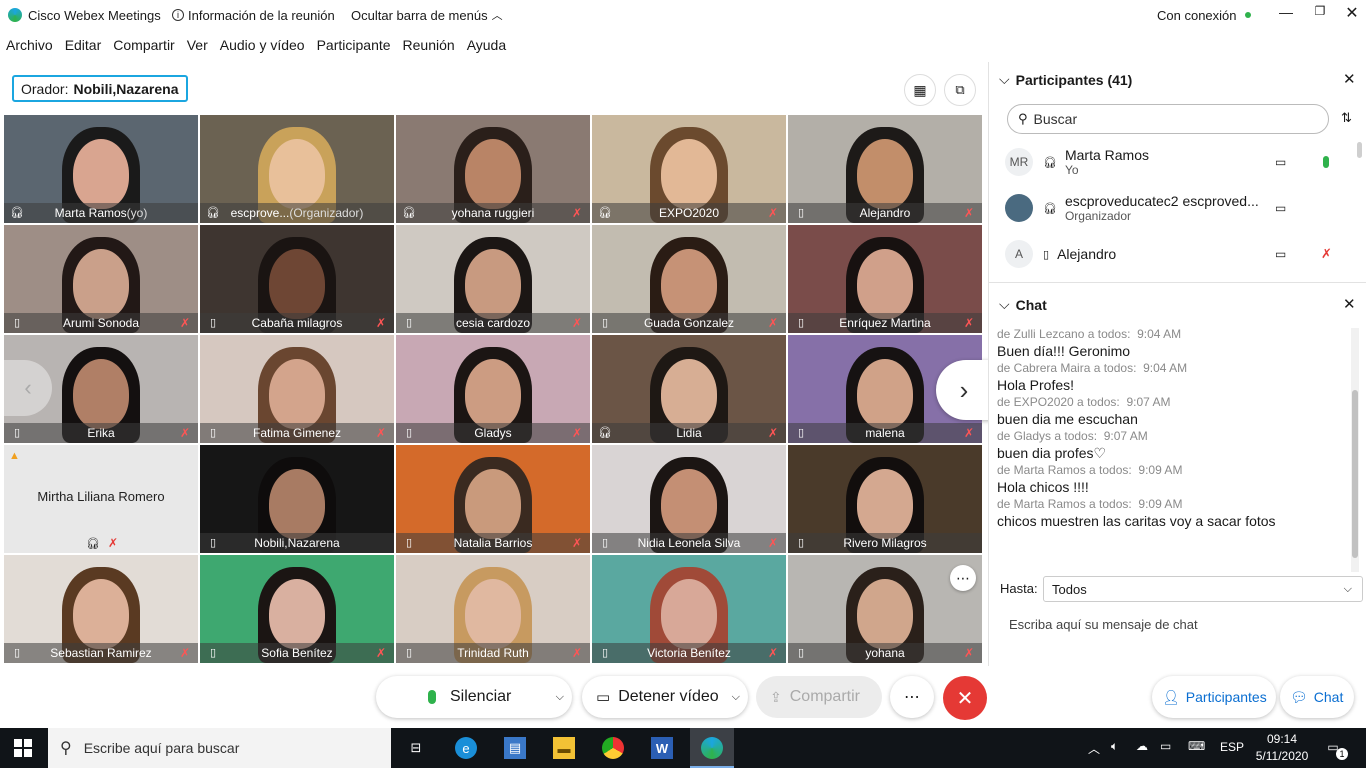  What do you see at coordinates (474, 697) in the screenshot?
I see `mute-button: Silenciar ⌵` at bounding box center [474, 697].